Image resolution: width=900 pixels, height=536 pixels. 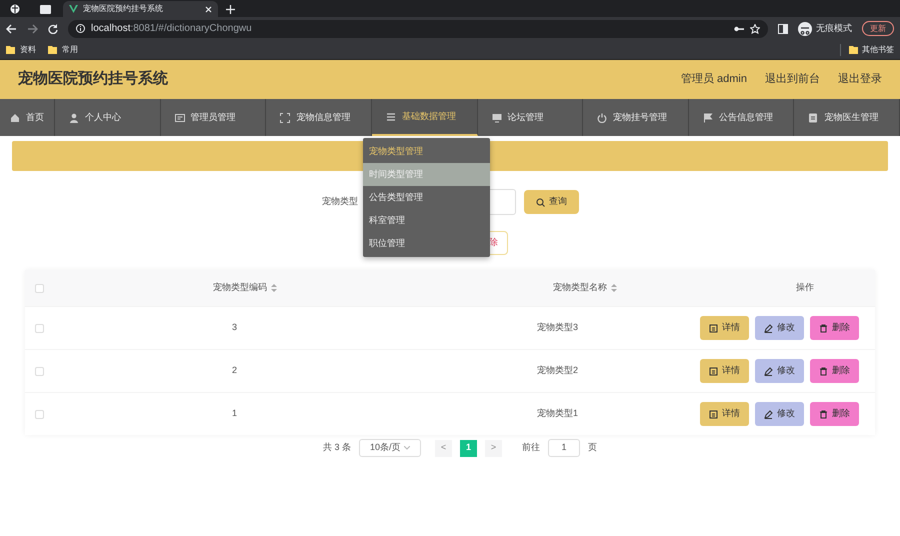 What do you see at coordinates (834, 28) in the screenshot?
I see `profile-label: 无痕模式` at bounding box center [834, 28].